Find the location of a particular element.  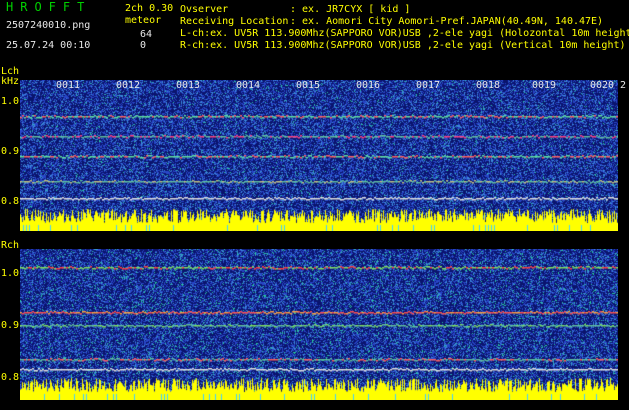

rch-ytick-3: 0.8 is located at coordinates (10, 377).